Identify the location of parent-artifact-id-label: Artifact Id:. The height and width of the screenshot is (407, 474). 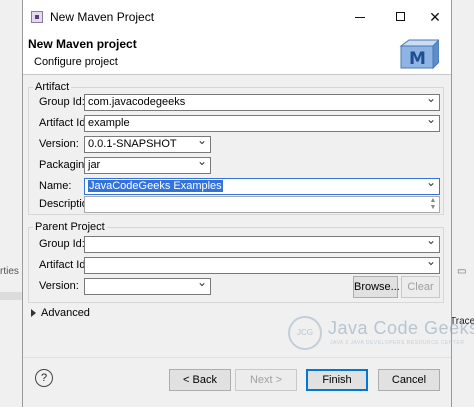
(64, 265).